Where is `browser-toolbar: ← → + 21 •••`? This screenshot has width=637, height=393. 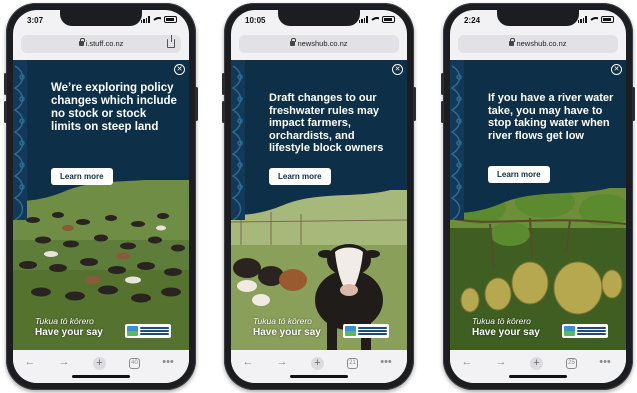 browser-toolbar: ← → + 21 ••• is located at coordinates (319, 366).